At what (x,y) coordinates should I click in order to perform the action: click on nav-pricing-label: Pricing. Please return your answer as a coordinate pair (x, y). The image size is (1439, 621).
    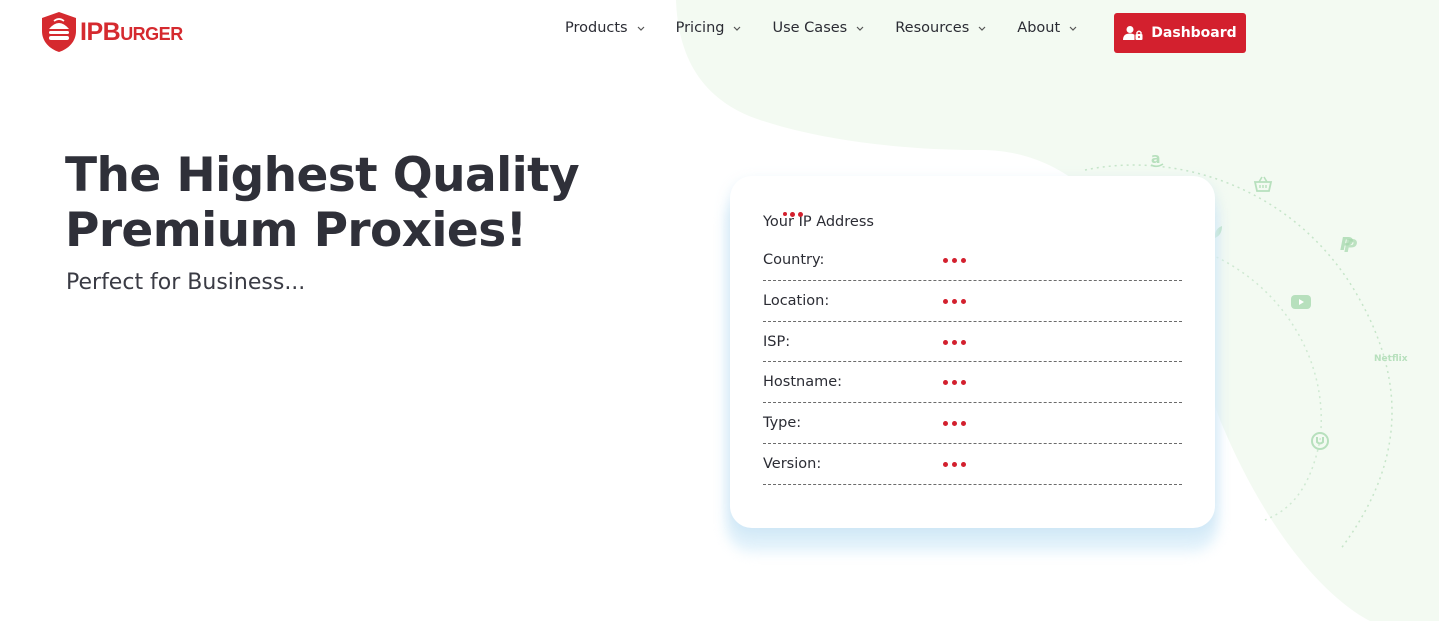
    Looking at the image, I should click on (700, 28).